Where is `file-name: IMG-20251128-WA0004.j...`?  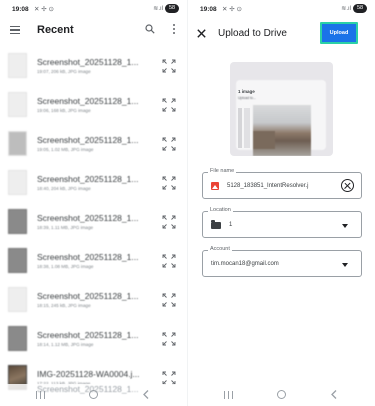 file-name: IMG-20251128-WA0004.j... is located at coordinates (88, 374).